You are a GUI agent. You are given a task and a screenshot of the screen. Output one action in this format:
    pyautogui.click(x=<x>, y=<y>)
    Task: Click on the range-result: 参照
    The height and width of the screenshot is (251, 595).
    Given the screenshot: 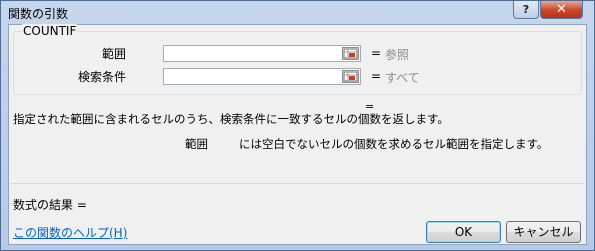 What is the action you would take?
    pyautogui.click(x=397, y=55)
    